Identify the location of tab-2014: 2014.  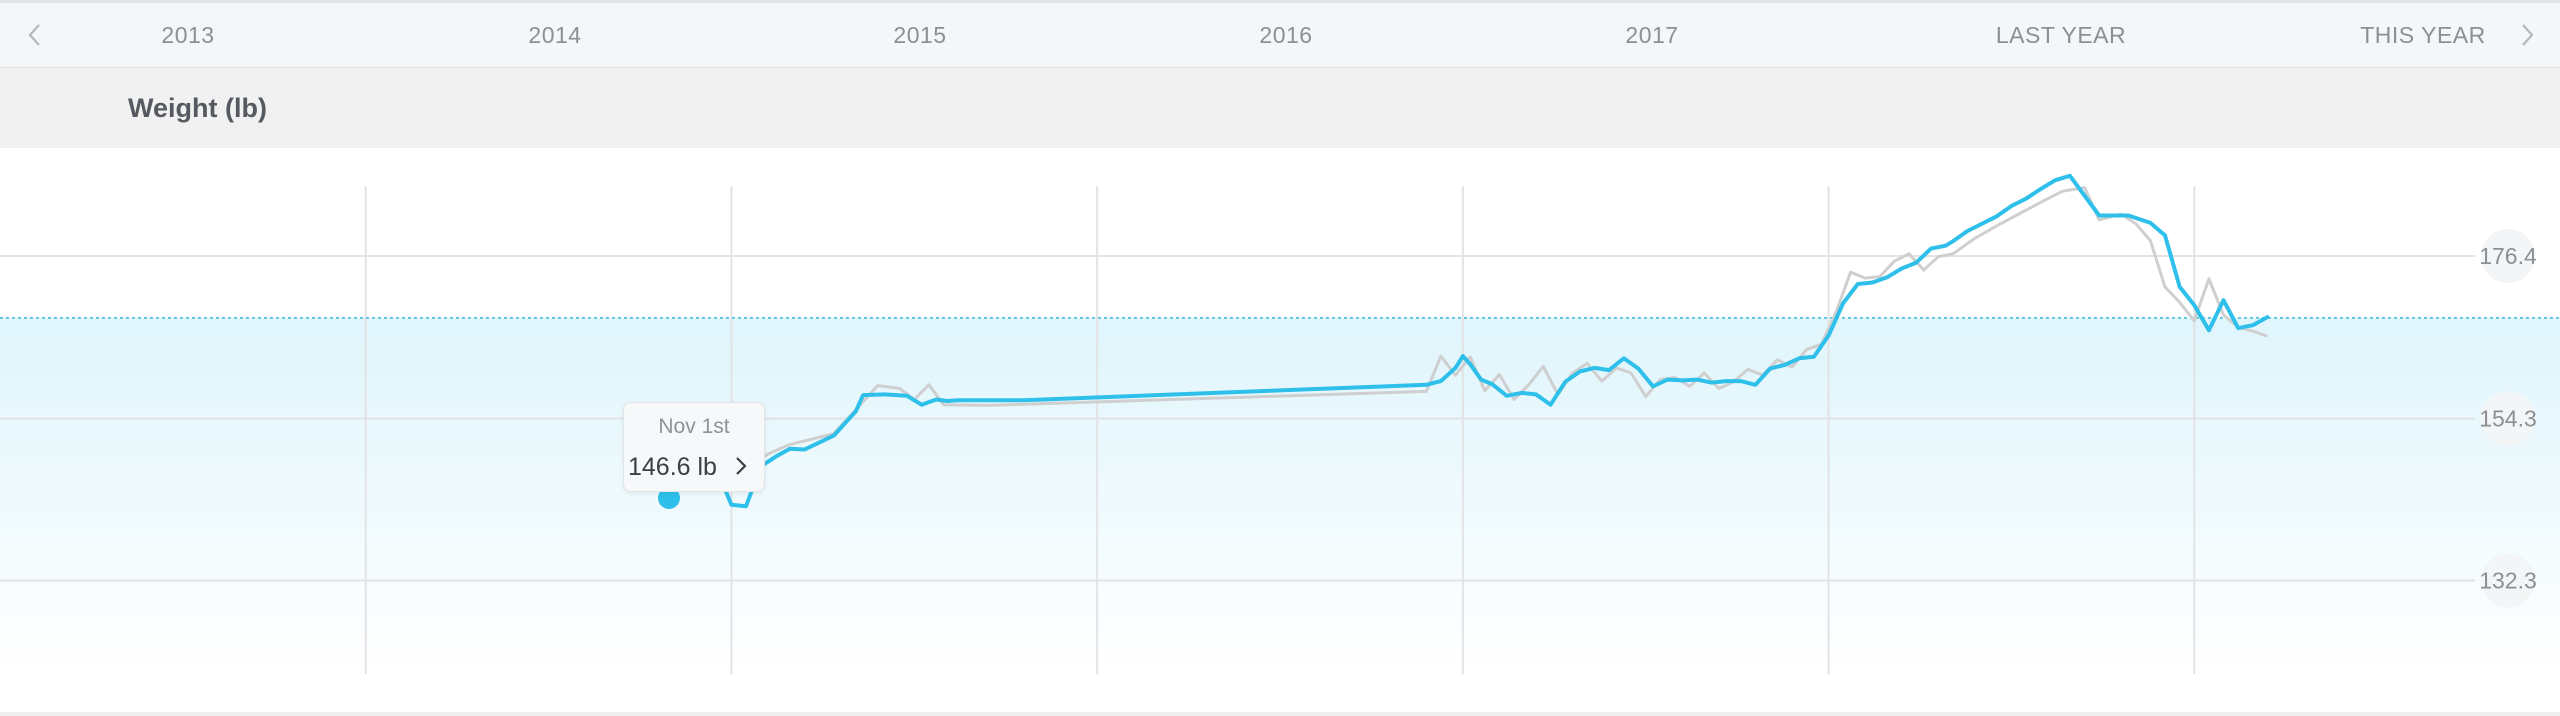
(554, 35).